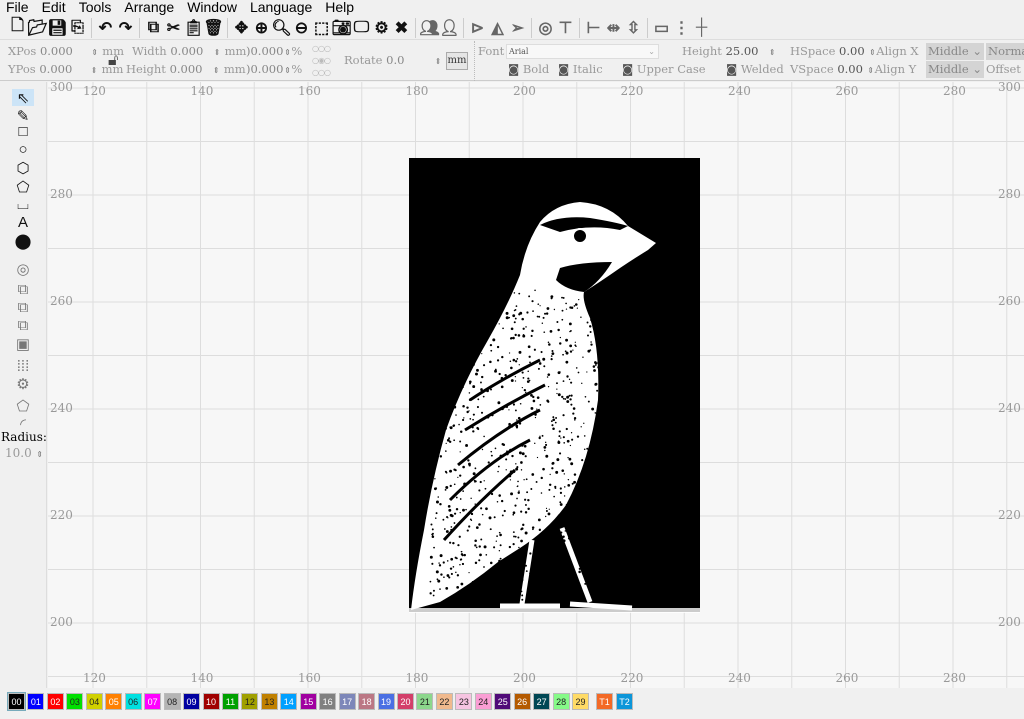  Describe the element at coordinates (449, 28) in the screenshot. I see `user-icon: 👤︎` at that location.